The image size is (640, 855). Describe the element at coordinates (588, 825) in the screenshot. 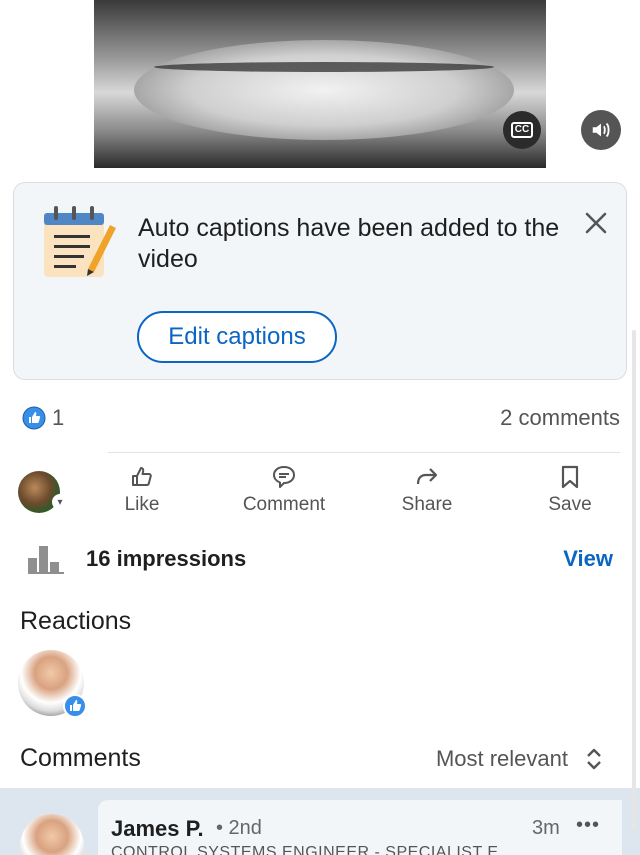

I see `more-options-icon: •••` at that location.